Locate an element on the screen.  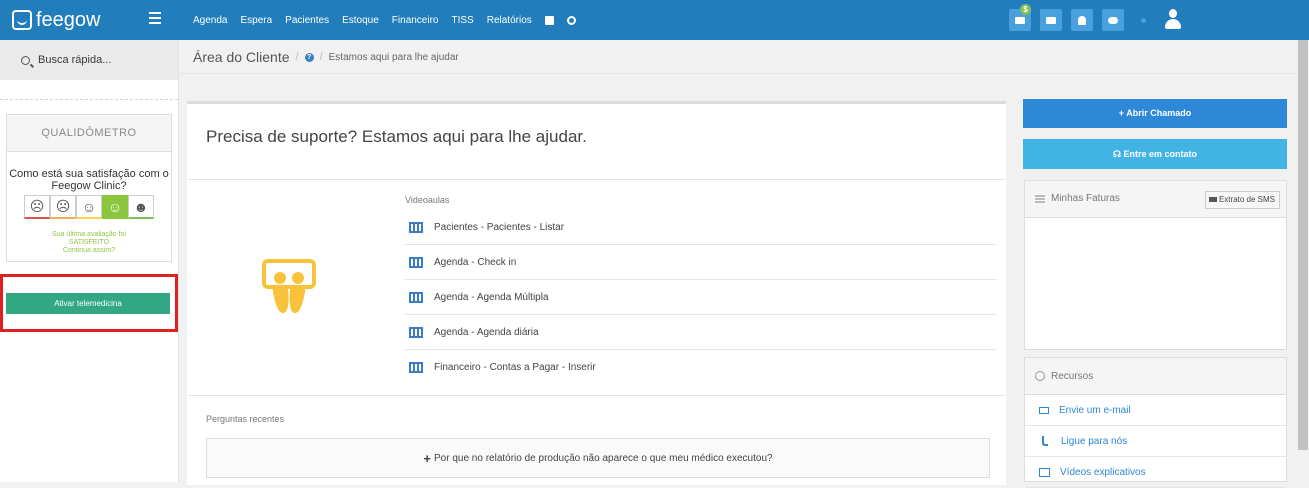
scrollbar-thumb is located at coordinates (1303, 245).